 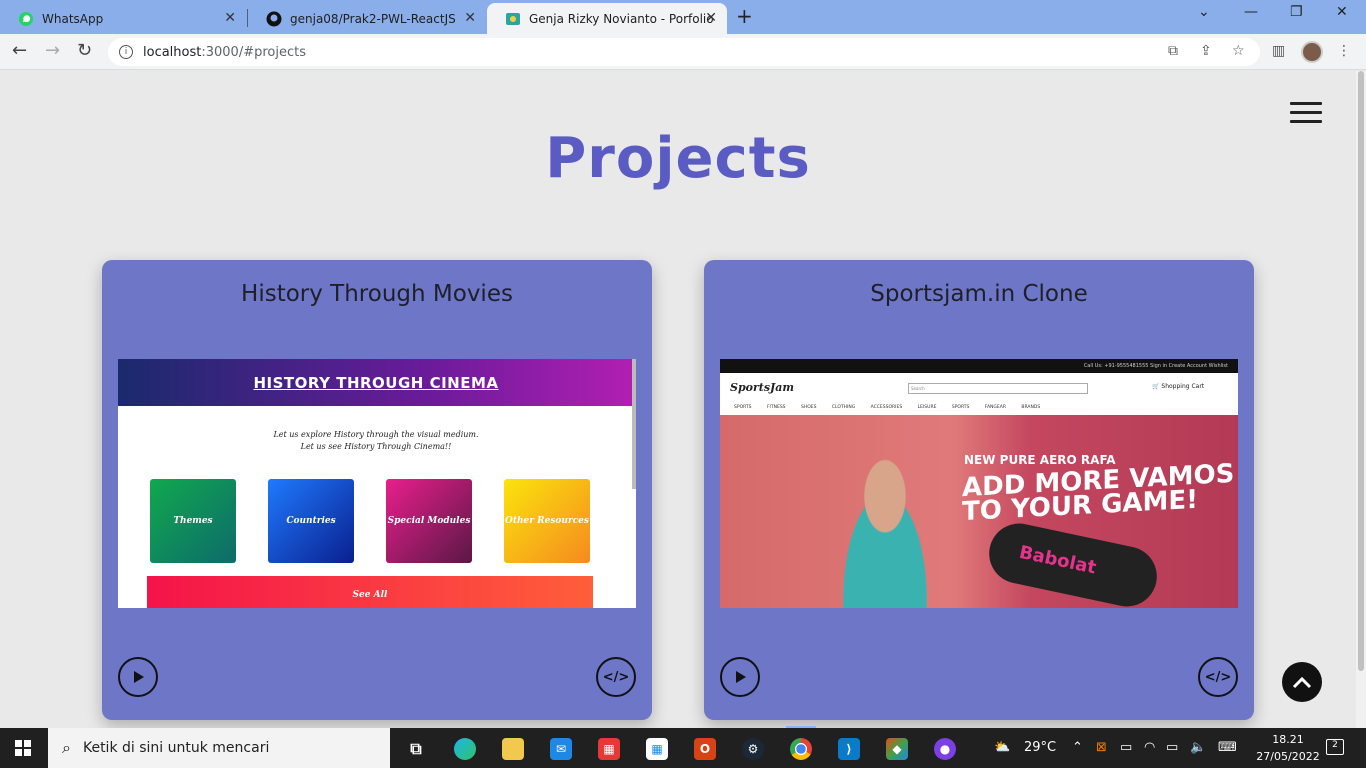 What do you see at coordinates (1306, 113) in the screenshot?
I see `hamburger-menu-icon` at bounding box center [1306, 113].